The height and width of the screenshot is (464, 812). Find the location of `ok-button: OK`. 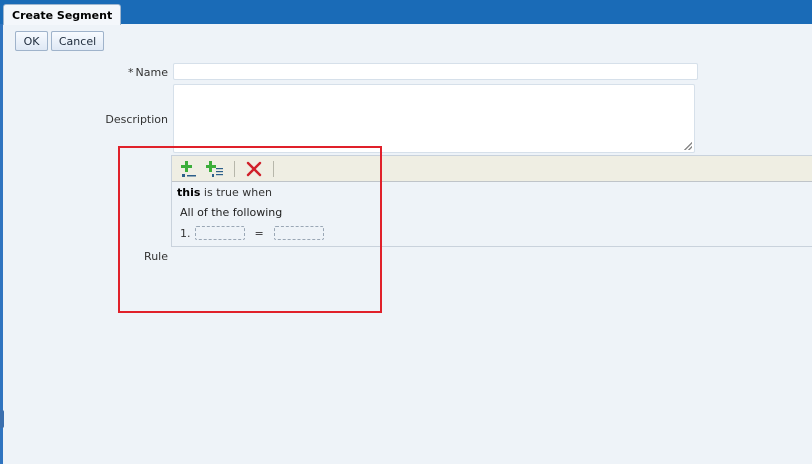

ok-button: OK is located at coordinates (31, 41).